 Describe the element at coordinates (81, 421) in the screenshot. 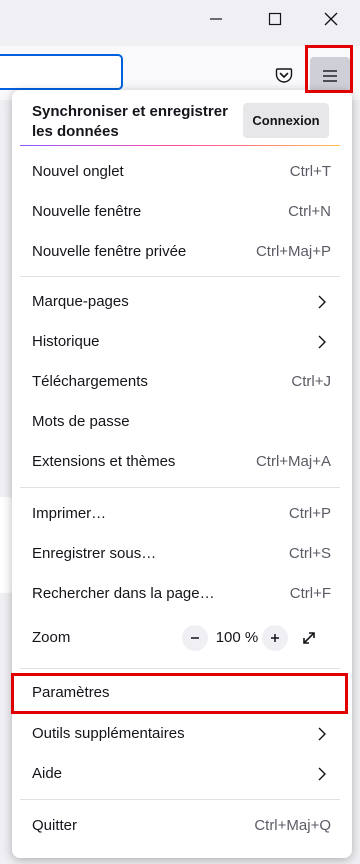

I see `menu-item-label: Mots de passe` at that location.